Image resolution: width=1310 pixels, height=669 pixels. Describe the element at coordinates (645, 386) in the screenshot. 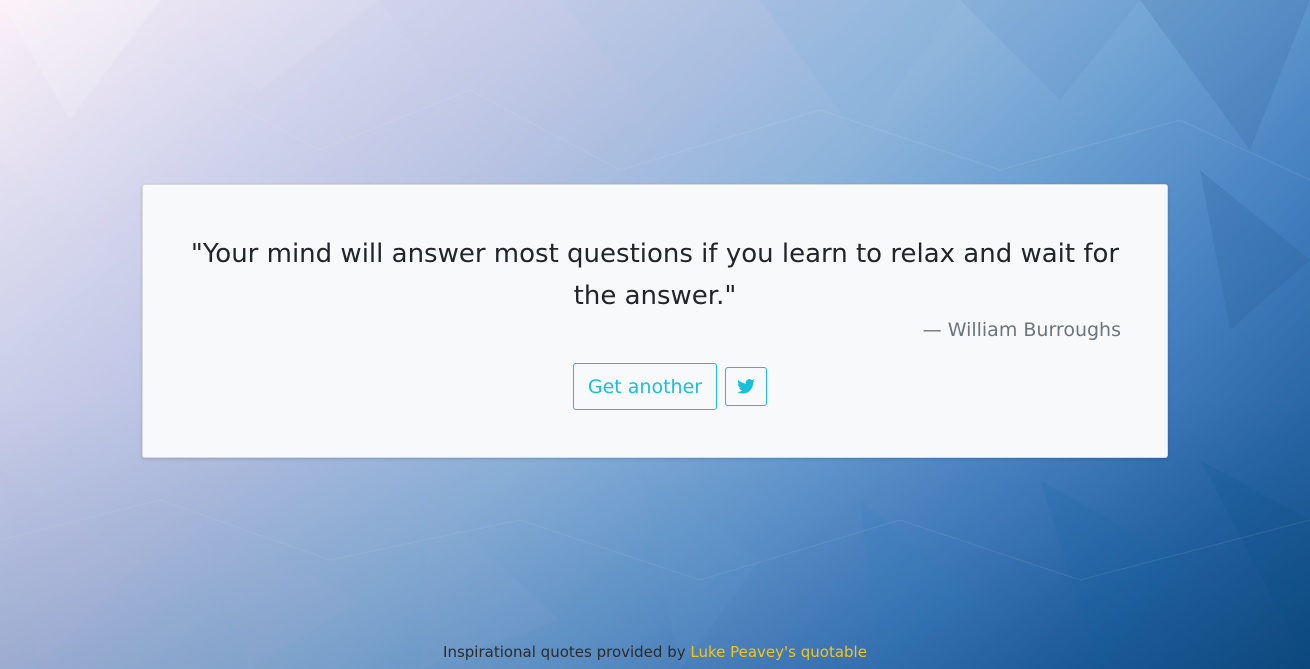

I see `get-another-button: Get another` at that location.